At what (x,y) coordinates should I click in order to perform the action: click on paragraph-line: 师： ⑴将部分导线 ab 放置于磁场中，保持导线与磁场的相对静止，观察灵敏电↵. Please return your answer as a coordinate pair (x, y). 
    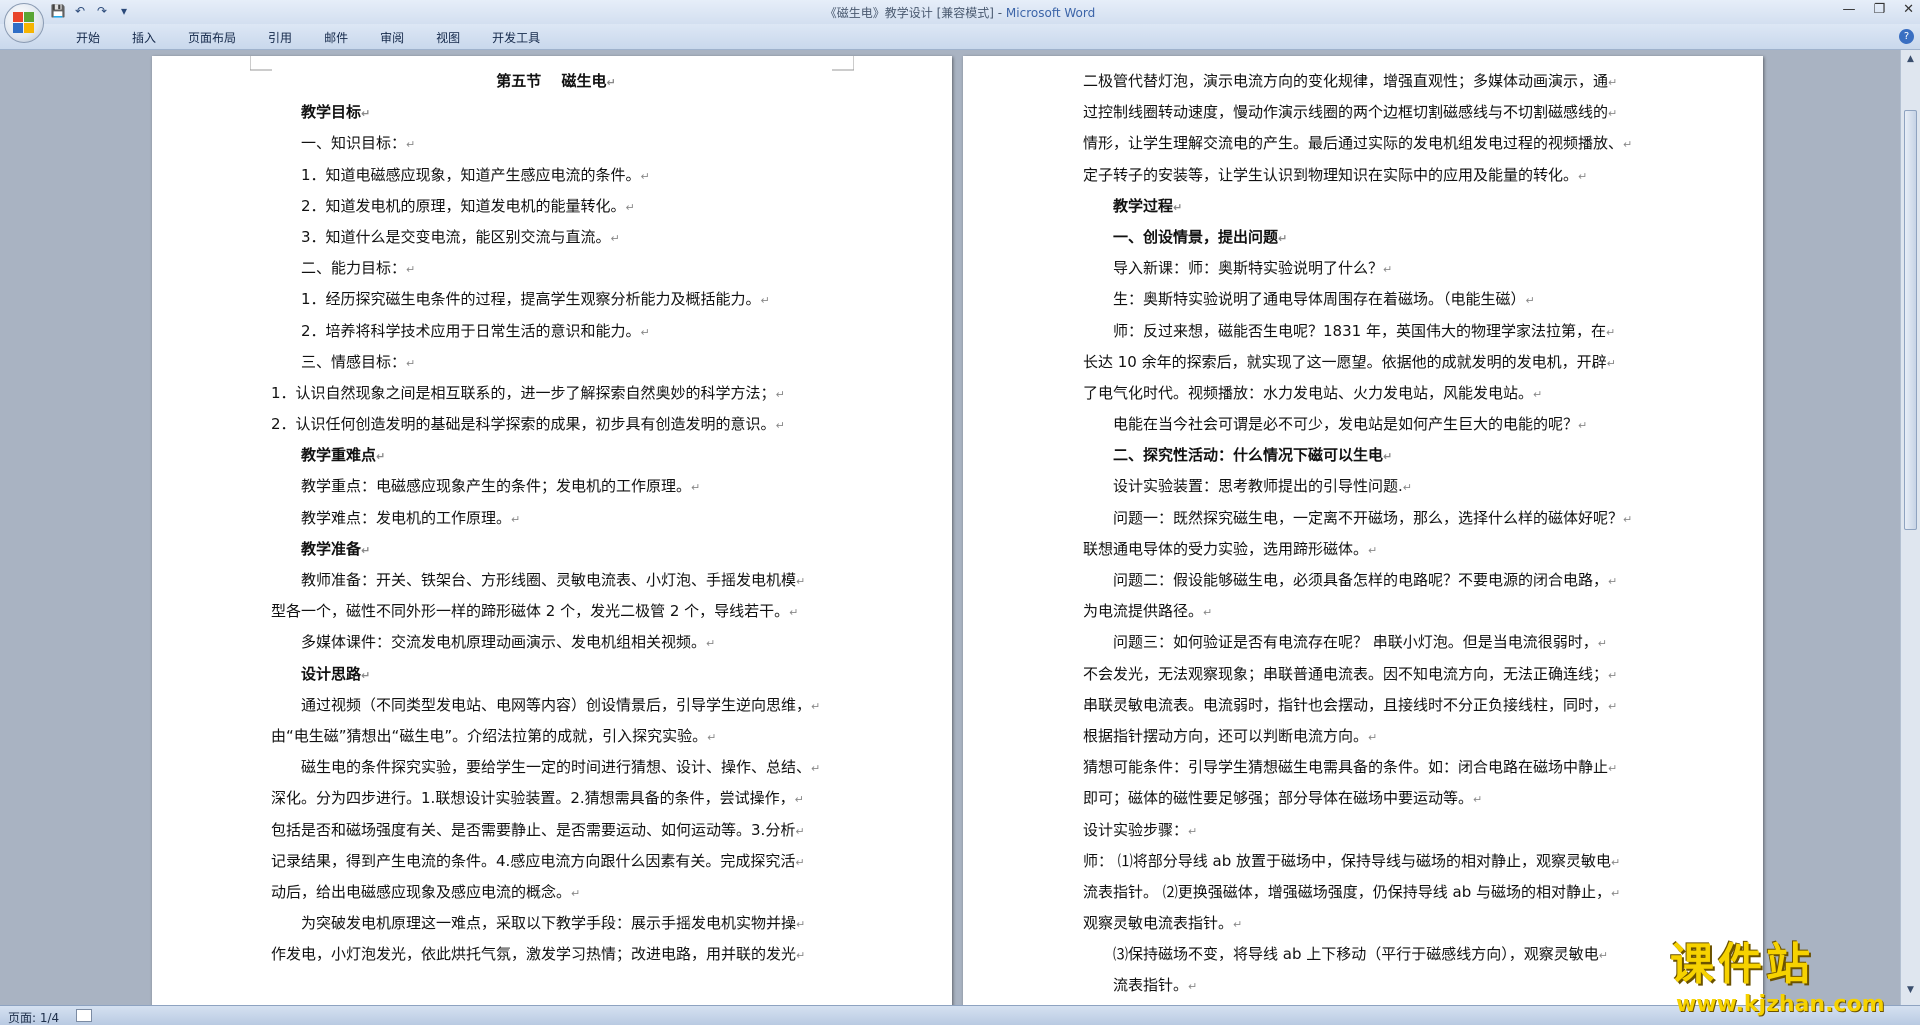
    Looking at the image, I should click on (1368, 861).